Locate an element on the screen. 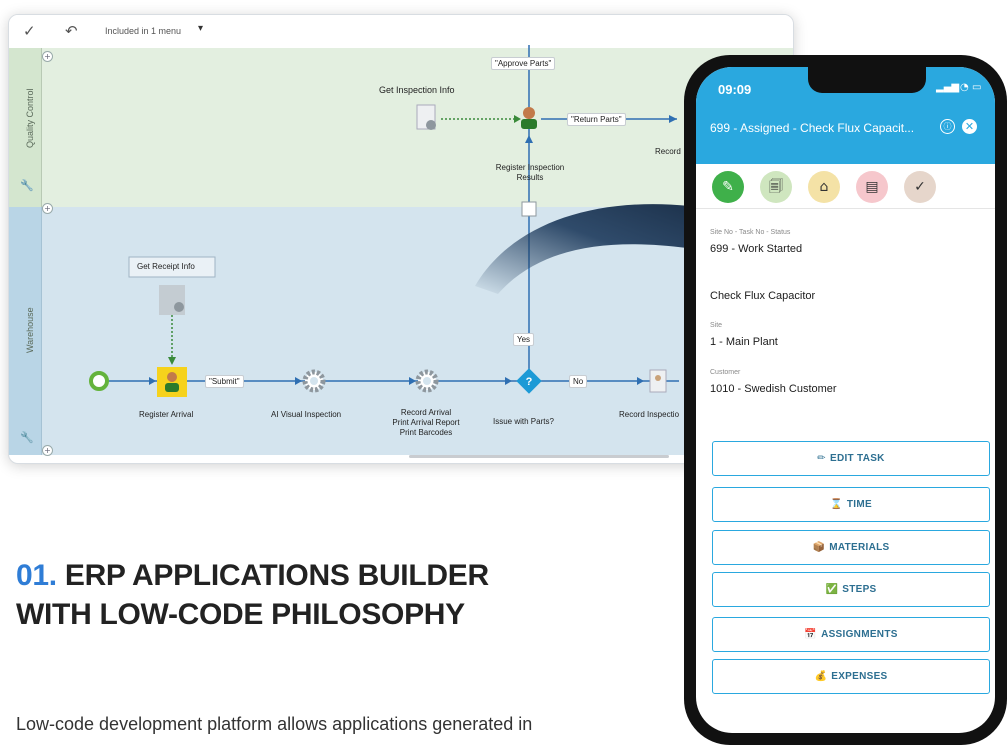 Image resolution: width=1007 pixels, height=745 pixels. field-value-site: 1 - Main Plant is located at coordinates (744, 342).